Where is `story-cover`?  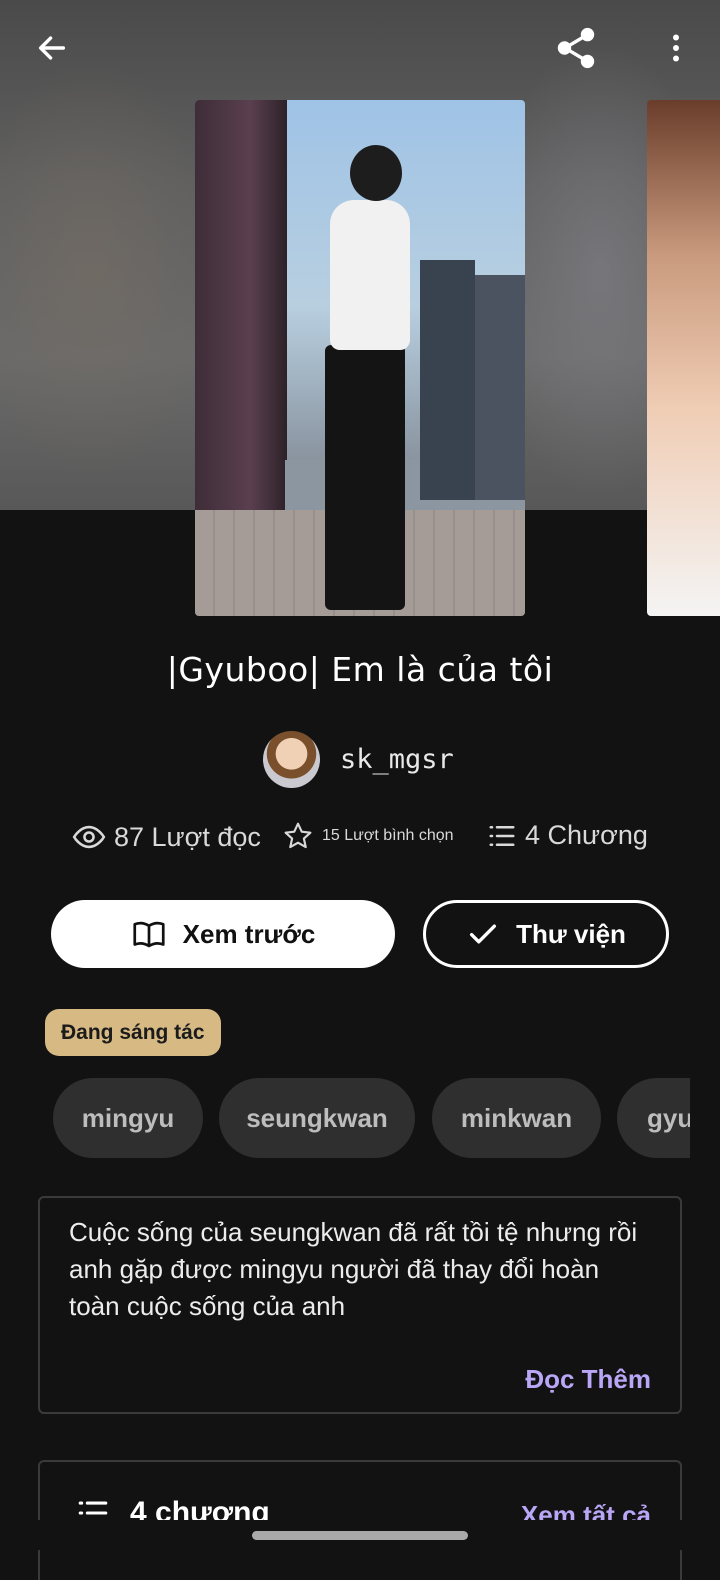 story-cover is located at coordinates (360, 358).